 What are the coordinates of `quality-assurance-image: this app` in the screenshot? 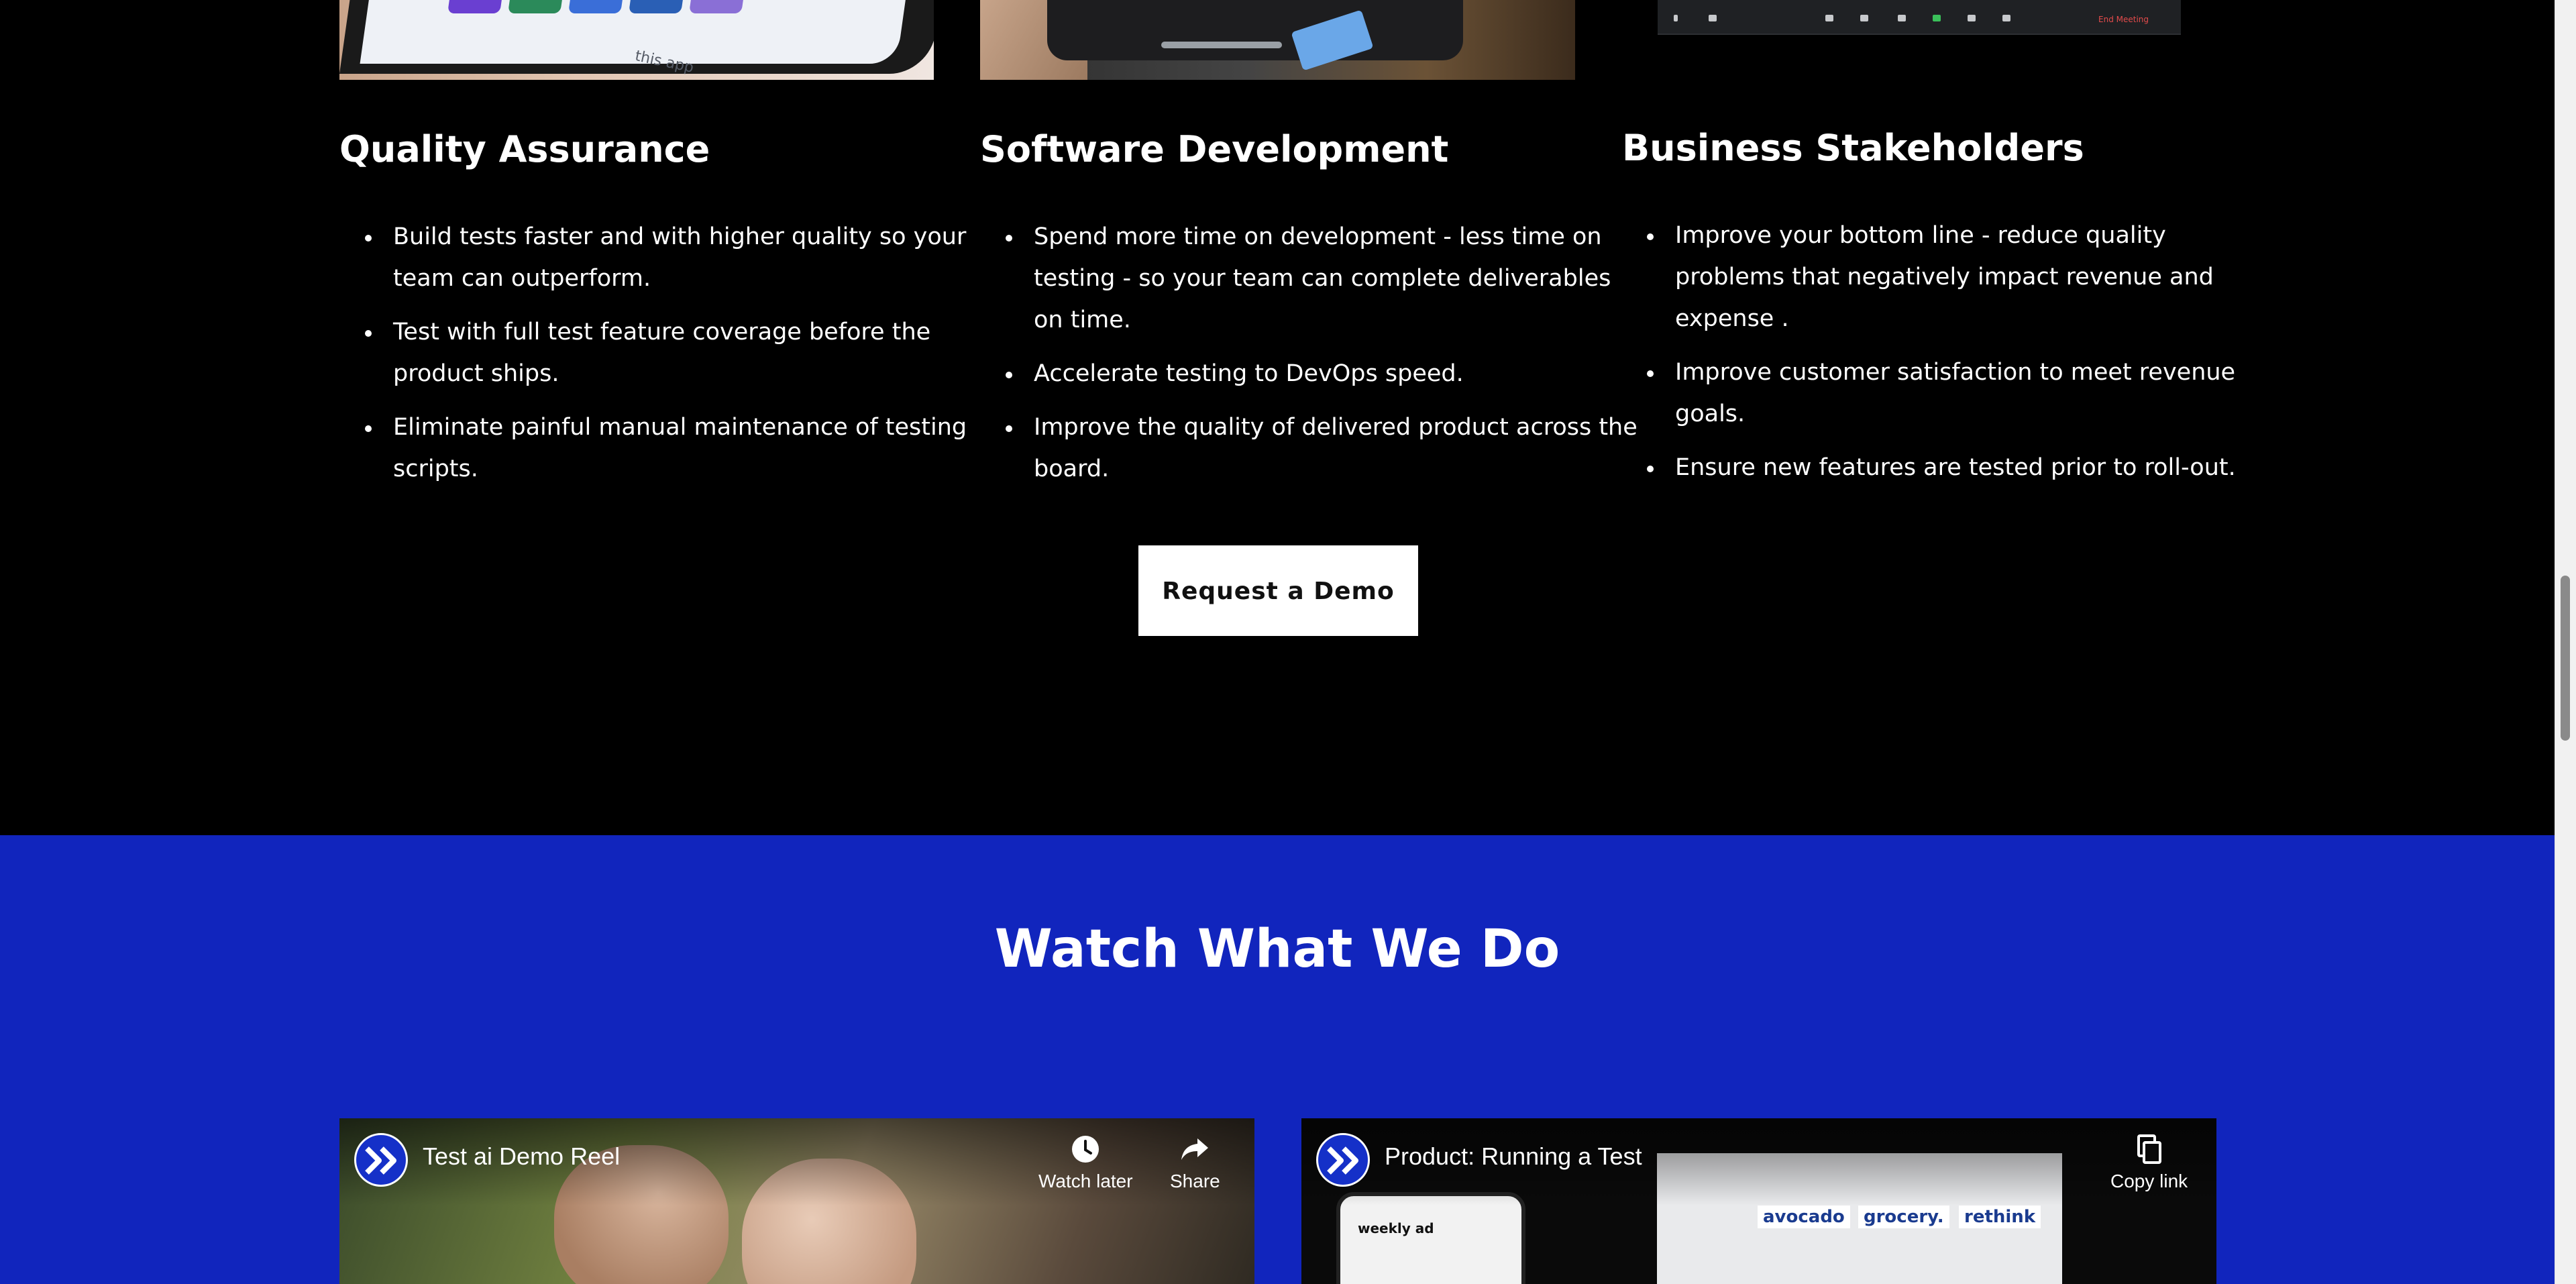 It's located at (636, 40).